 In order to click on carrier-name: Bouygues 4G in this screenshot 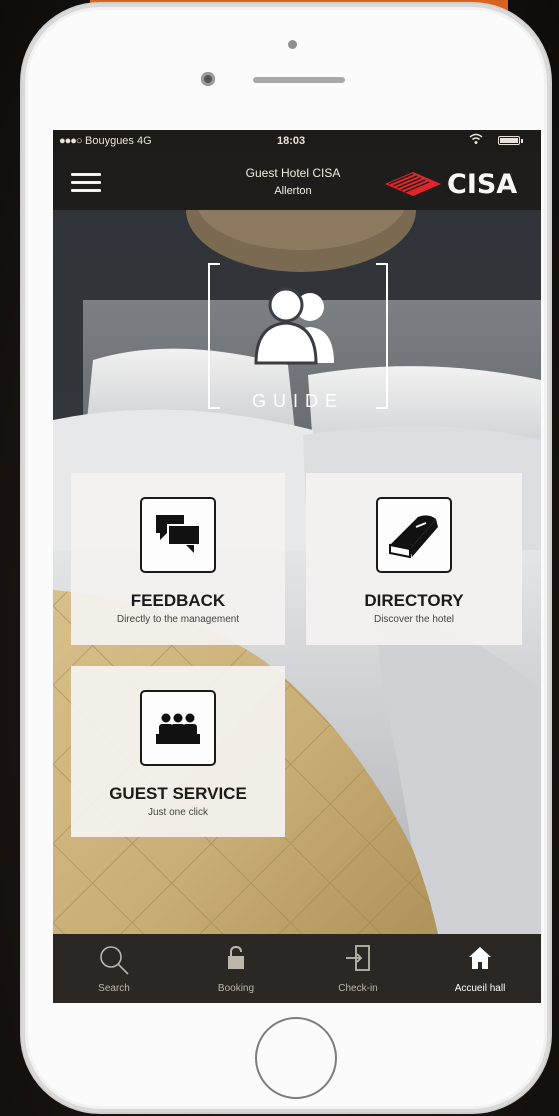, I will do `click(118, 141)`.